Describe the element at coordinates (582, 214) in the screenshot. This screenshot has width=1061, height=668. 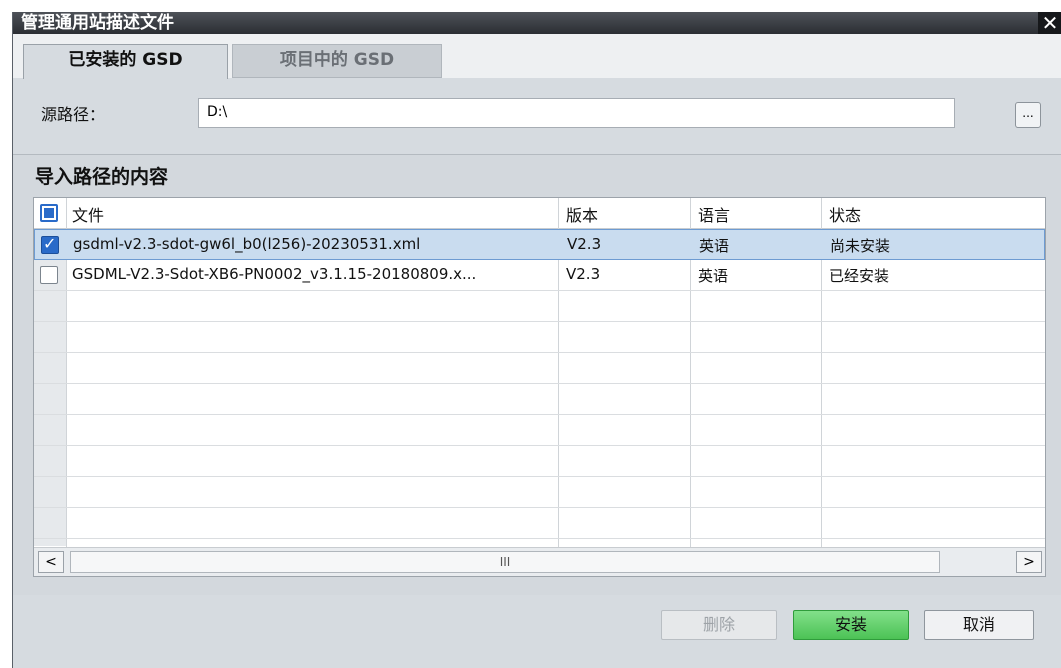
I see `column-header-version: 版本` at that location.